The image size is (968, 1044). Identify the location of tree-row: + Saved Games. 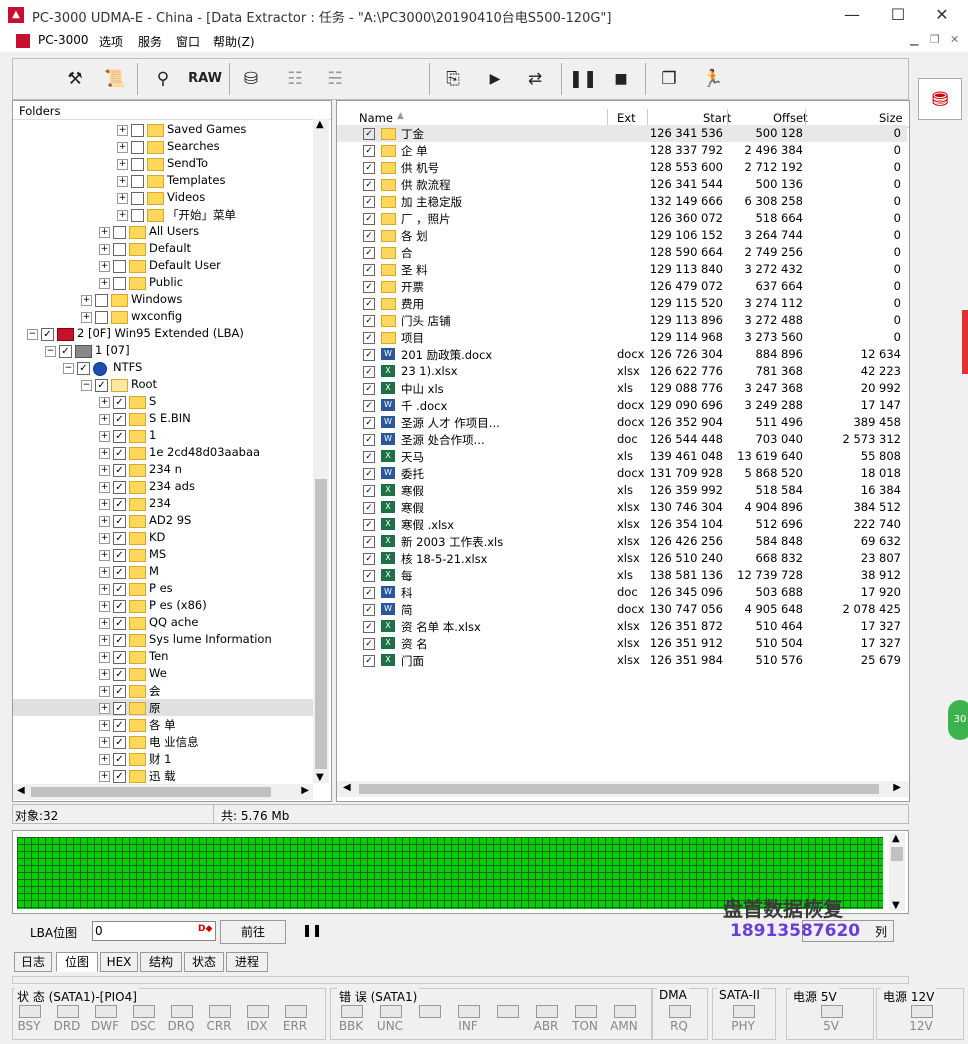
(163, 129).